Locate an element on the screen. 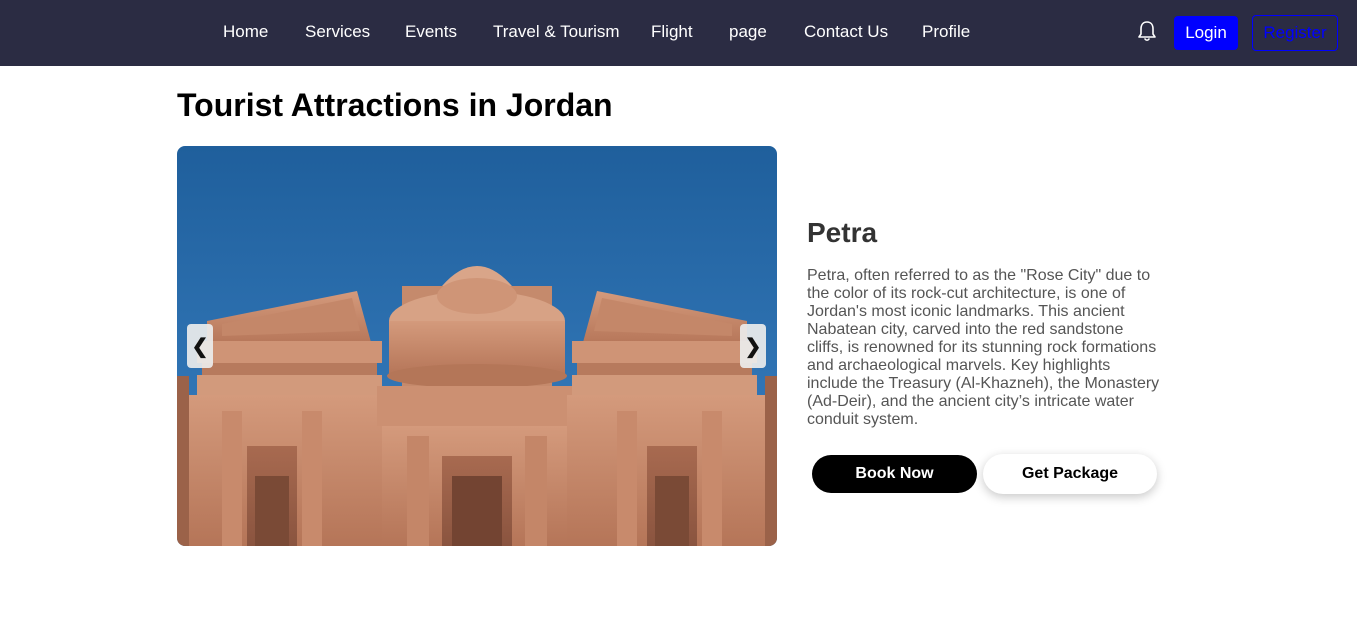 The image size is (1357, 627). nav-item-page: page is located at coordinates (748, 32).